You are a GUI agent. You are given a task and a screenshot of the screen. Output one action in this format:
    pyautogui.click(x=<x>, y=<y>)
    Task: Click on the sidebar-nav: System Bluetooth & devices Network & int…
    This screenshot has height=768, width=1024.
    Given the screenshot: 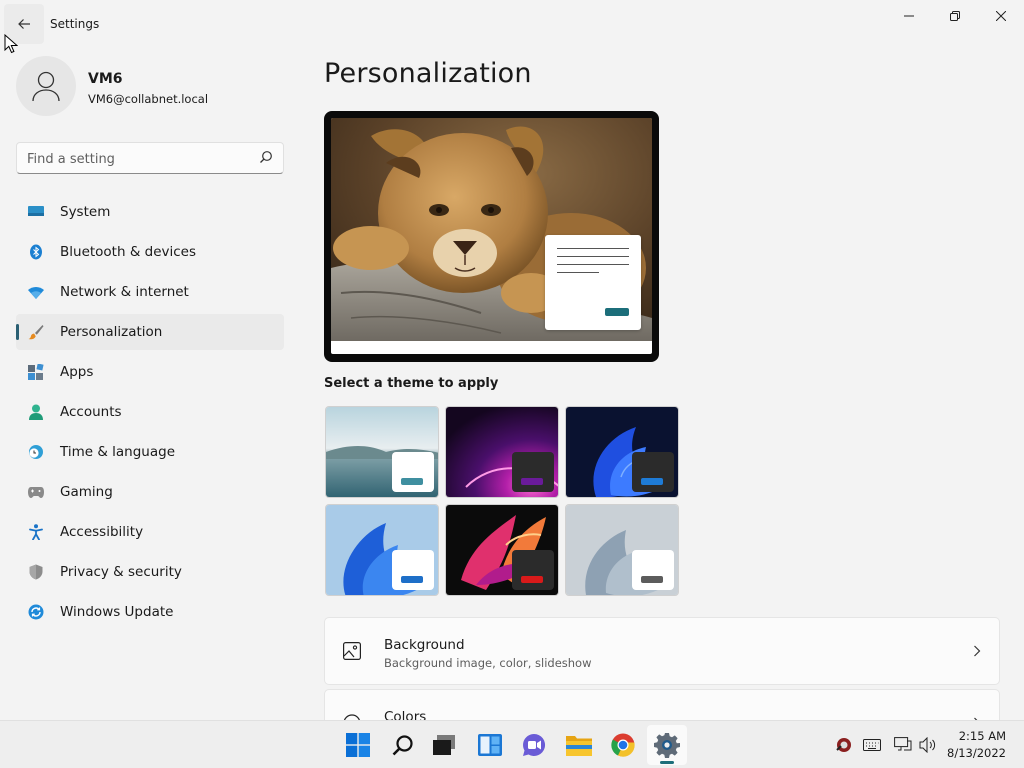 What is the action you would take?
    pyautogui.click(x=150, y=414)
    